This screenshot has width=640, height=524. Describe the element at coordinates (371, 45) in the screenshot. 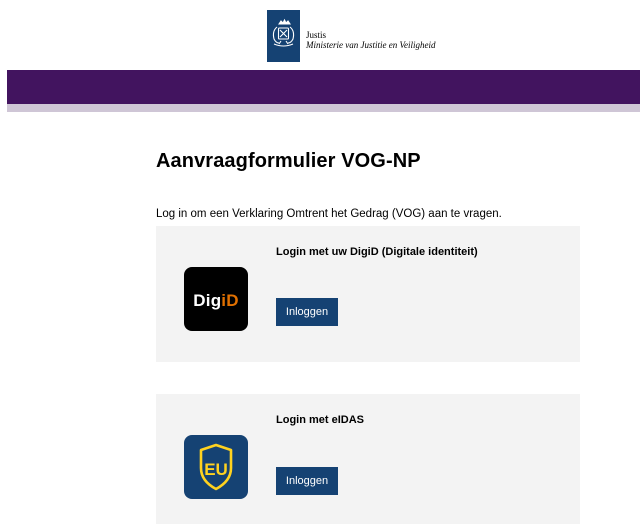

I see `ministry-name: Ministerie van Justitie en Veiligheid` at that location.